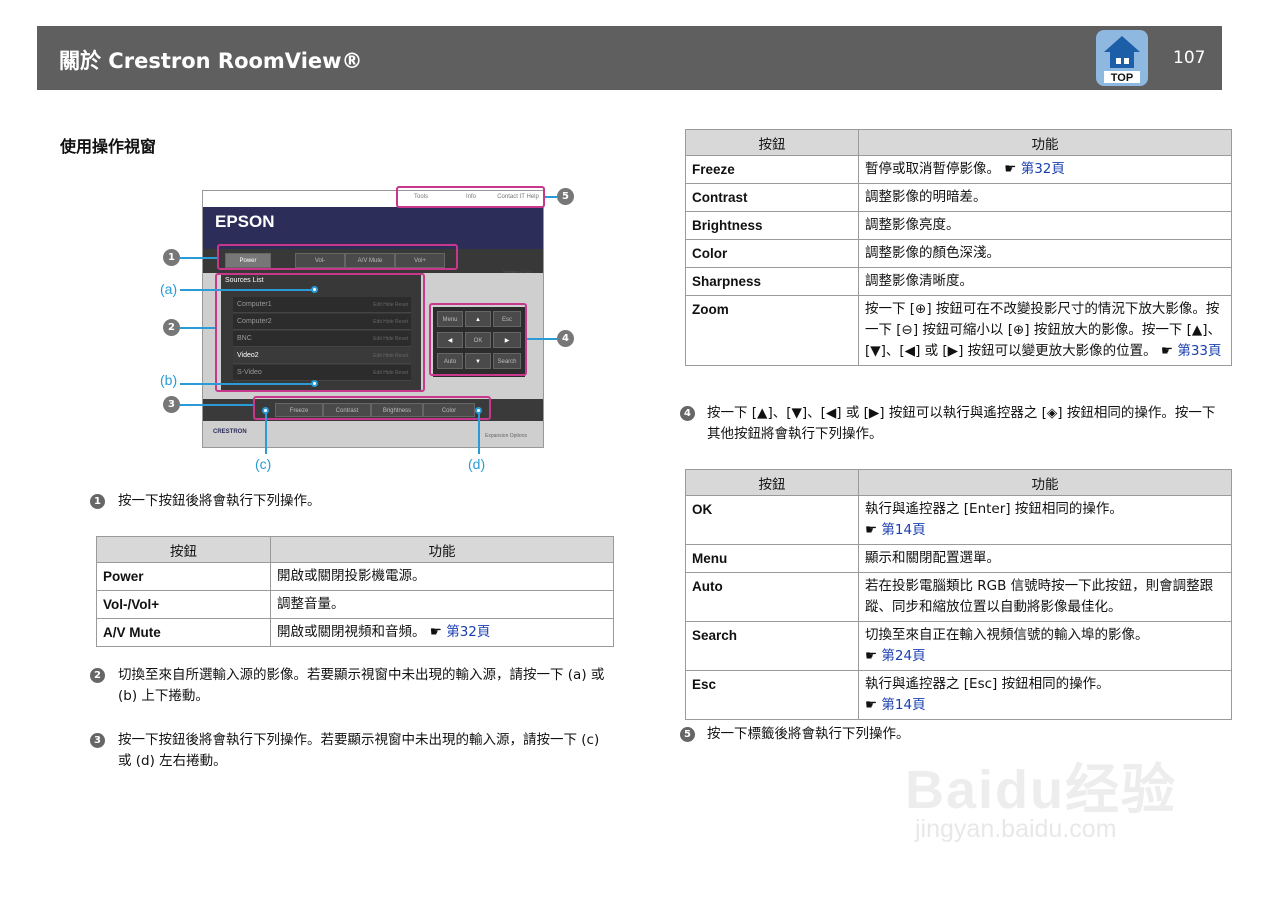 The image size is (1280, 905). I want to click on table-row: OK 執行與遙控器之 [Enter] 按鈕相同的操作。 ☛ 第14頁, so click(958, 520).